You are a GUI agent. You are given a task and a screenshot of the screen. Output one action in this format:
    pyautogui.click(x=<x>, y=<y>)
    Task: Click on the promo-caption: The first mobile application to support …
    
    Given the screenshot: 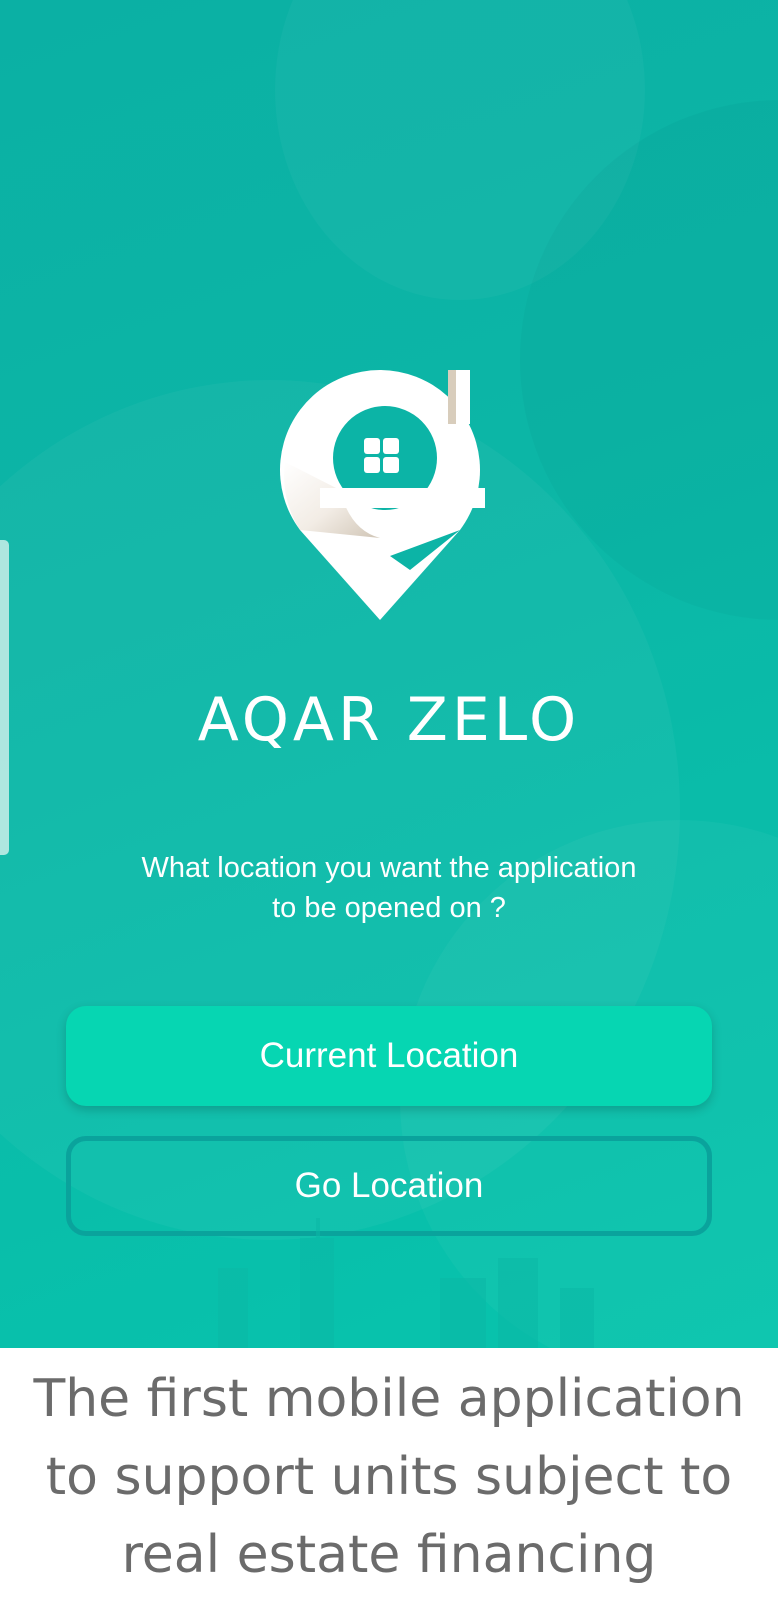 What is the action you would take?
    pyautogui.click(x=389, y=1477)
    